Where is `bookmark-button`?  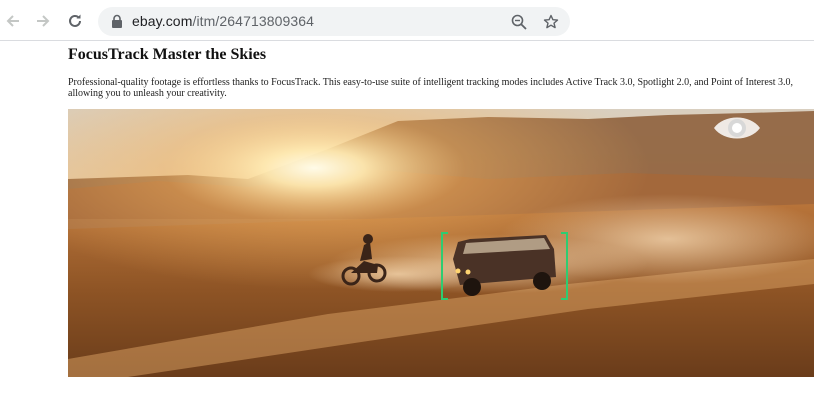 bookmark-button is located at coordinates (551, 22).